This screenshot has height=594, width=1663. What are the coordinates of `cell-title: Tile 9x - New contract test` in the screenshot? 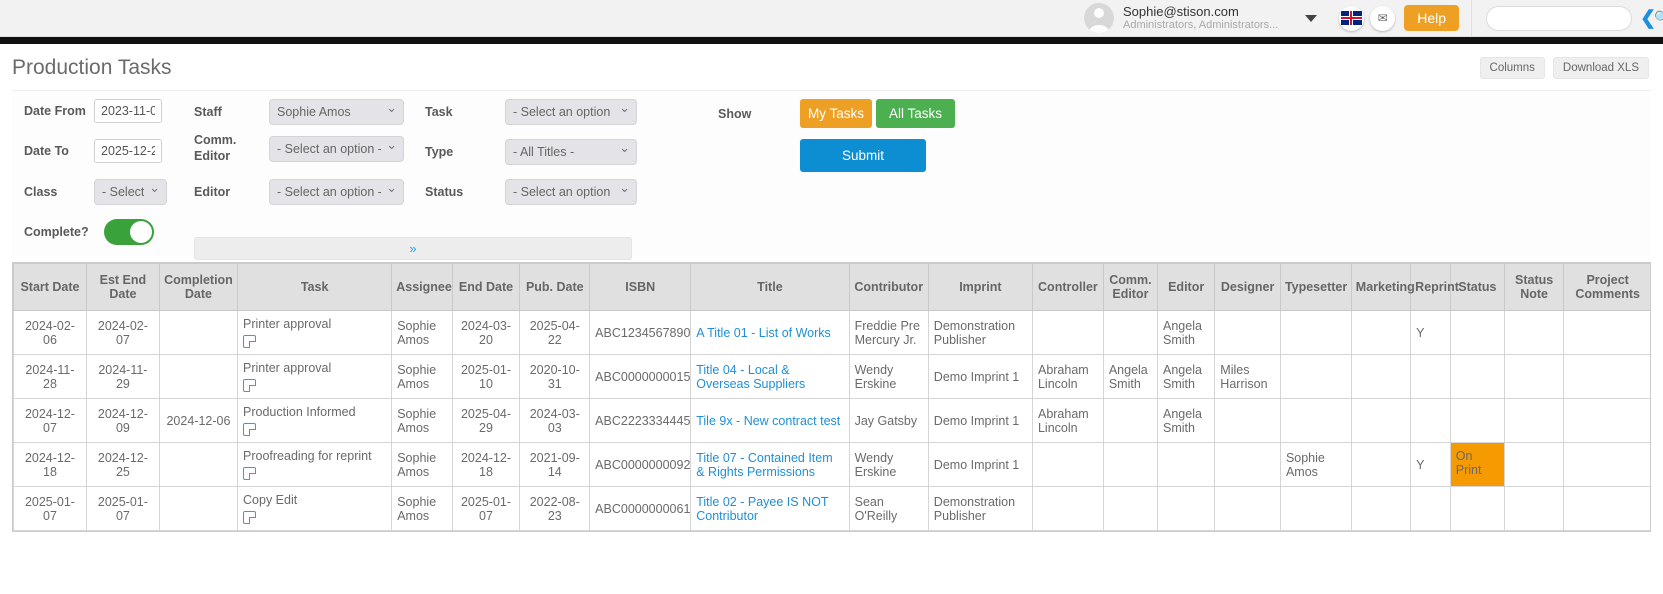 It's located at (770, 420).